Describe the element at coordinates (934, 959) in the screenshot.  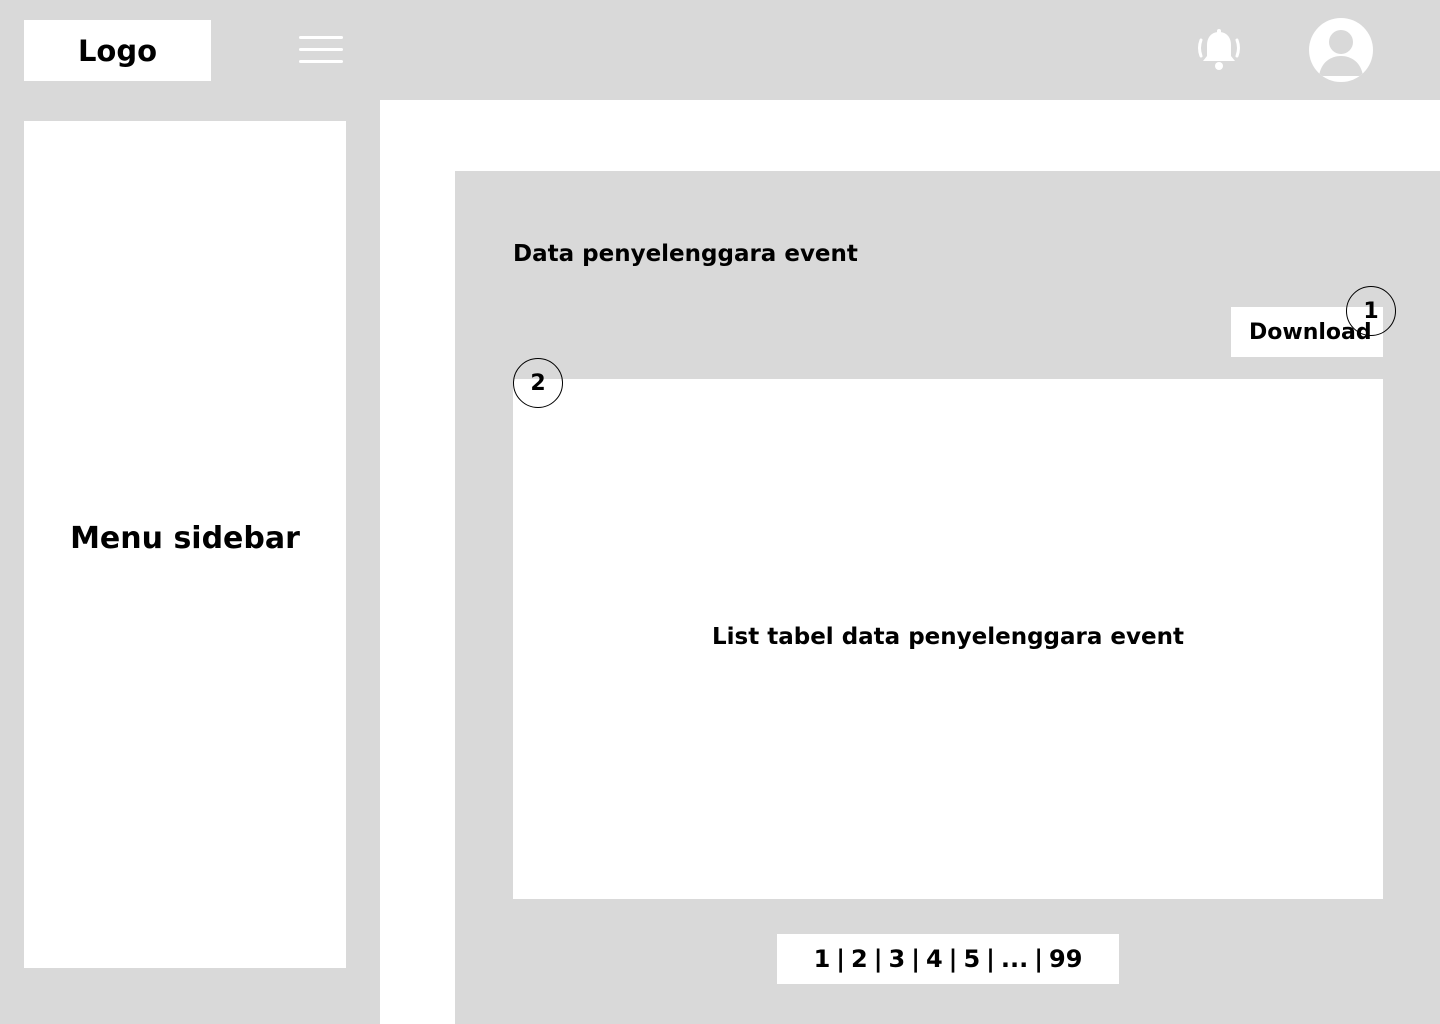
I see `page-link-4: 4` at that location.